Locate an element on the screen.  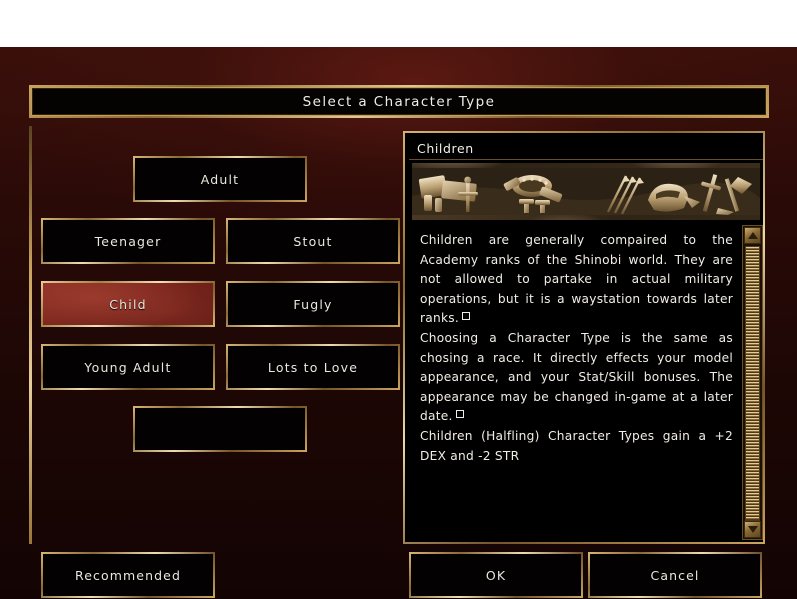
choice-button-fugly: Fugly is located at coordinates (313, 304).